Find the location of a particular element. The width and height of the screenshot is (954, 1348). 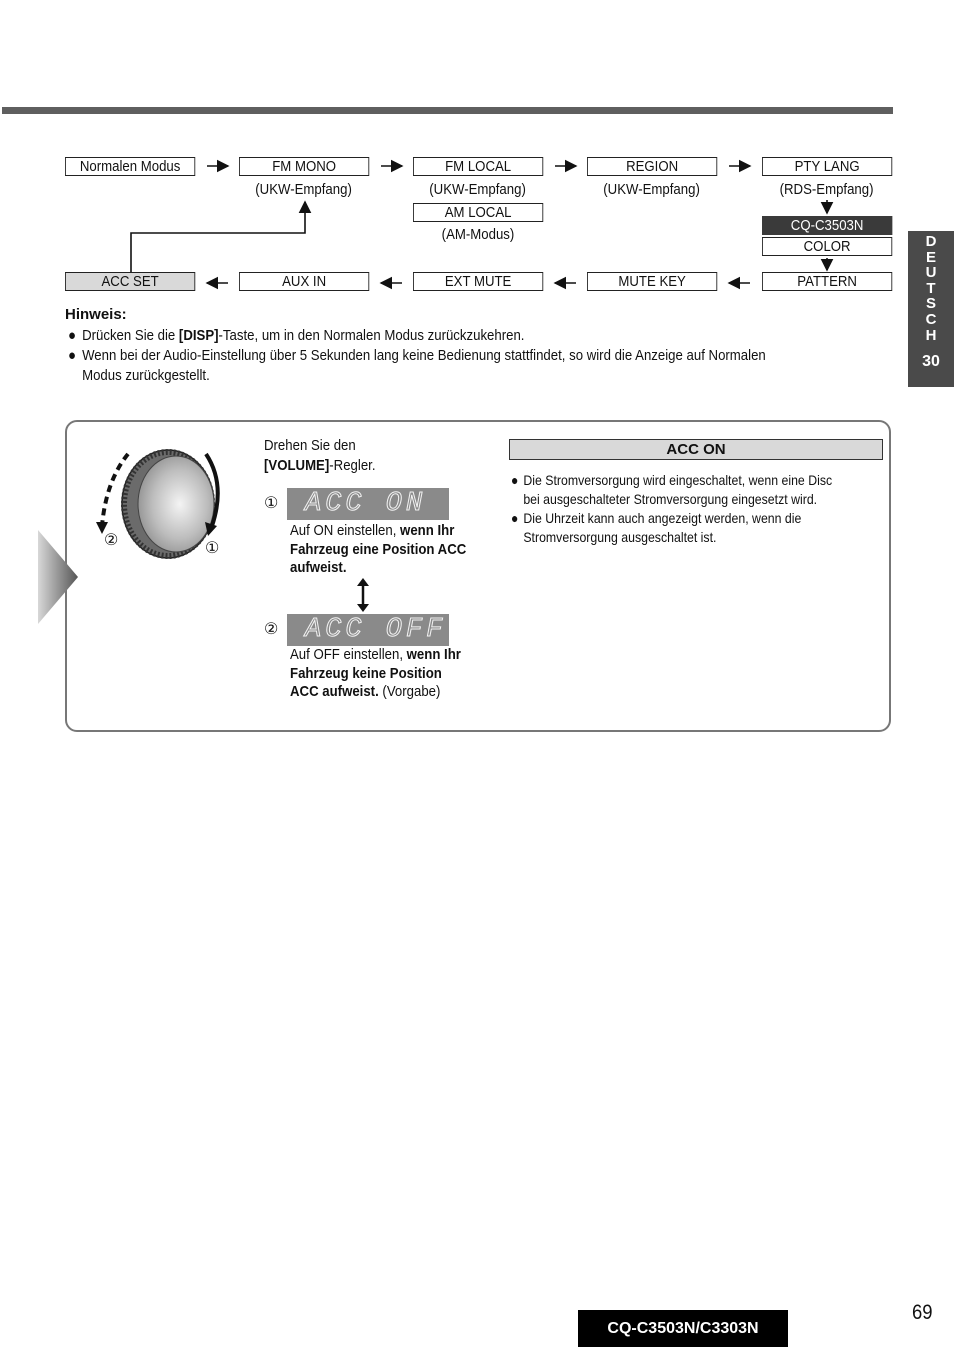

tab-letter: T is located at coordinates (931, 288).